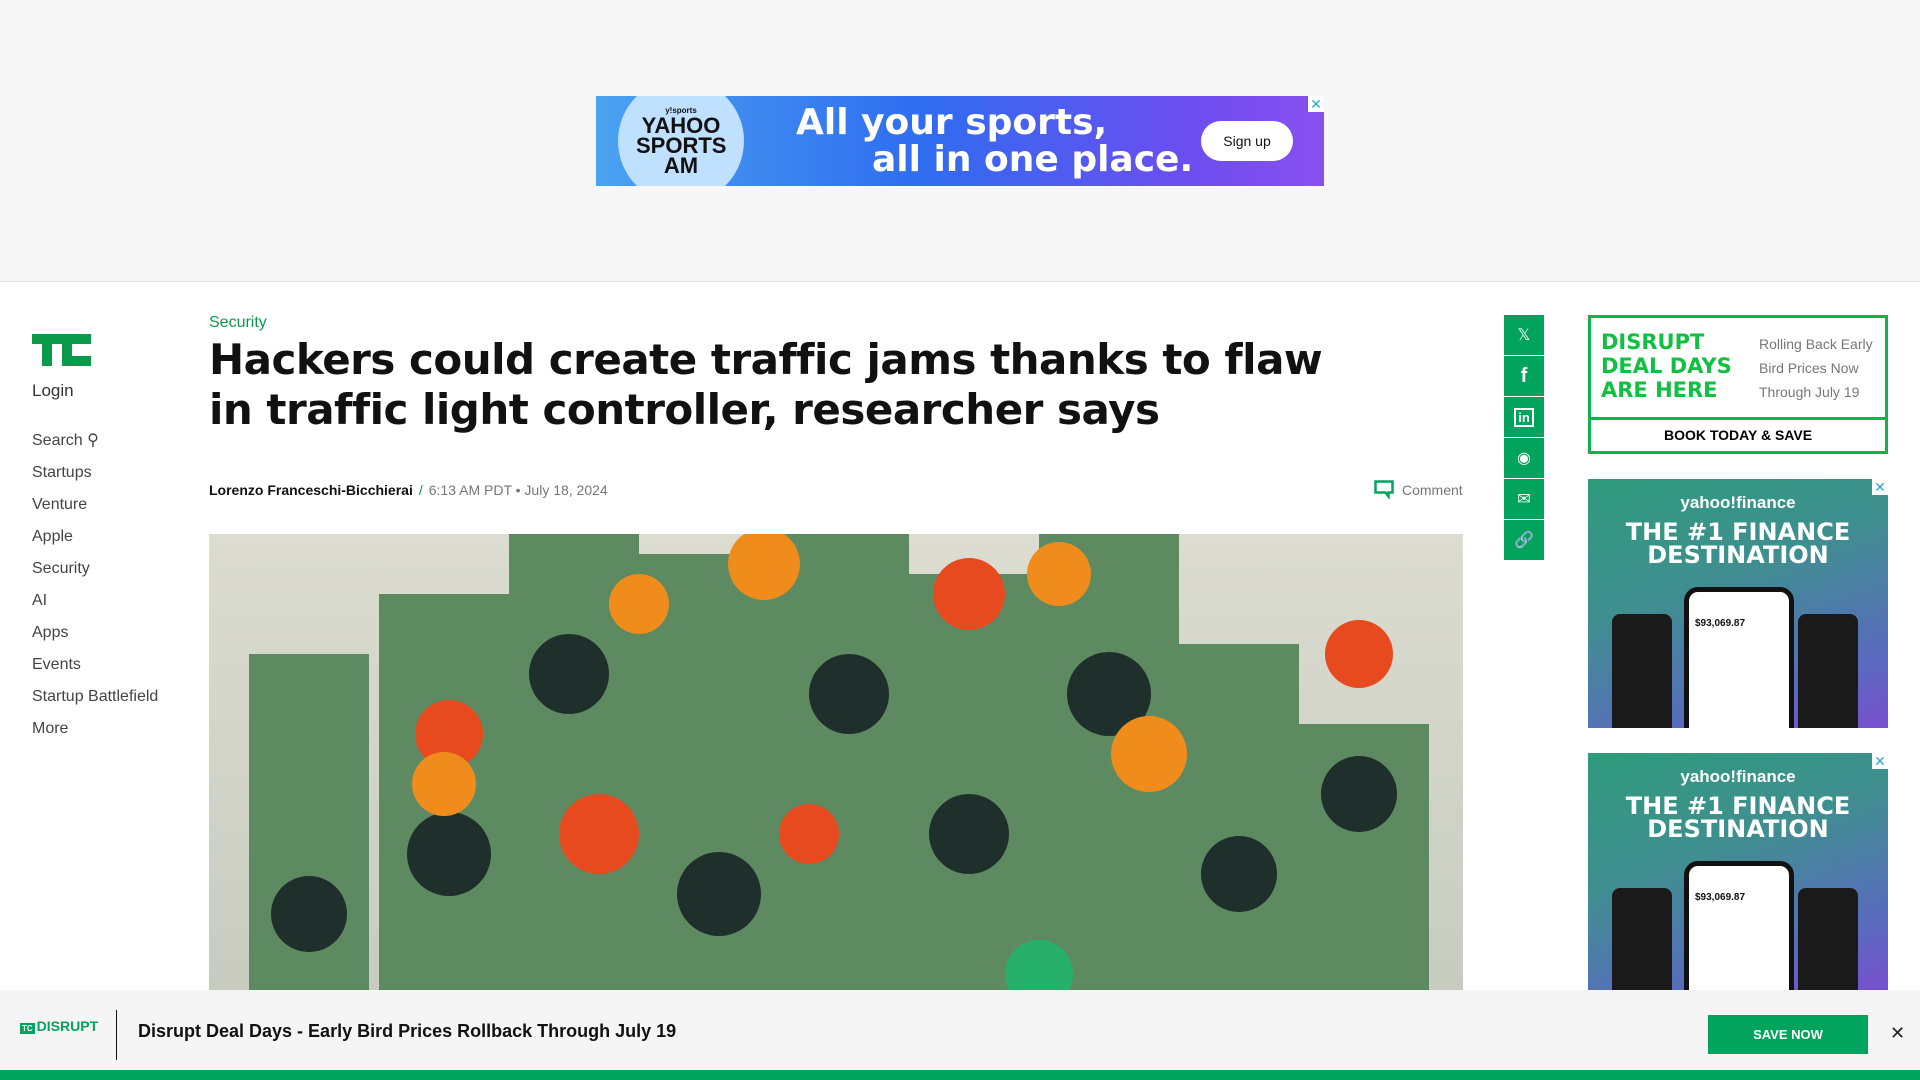 The height and width of the screenshot is (1080, 1920). What do you see at coordinates (53, 391) in the screenshot?
I see `login-link: Login` at bounding box center [53, 391].